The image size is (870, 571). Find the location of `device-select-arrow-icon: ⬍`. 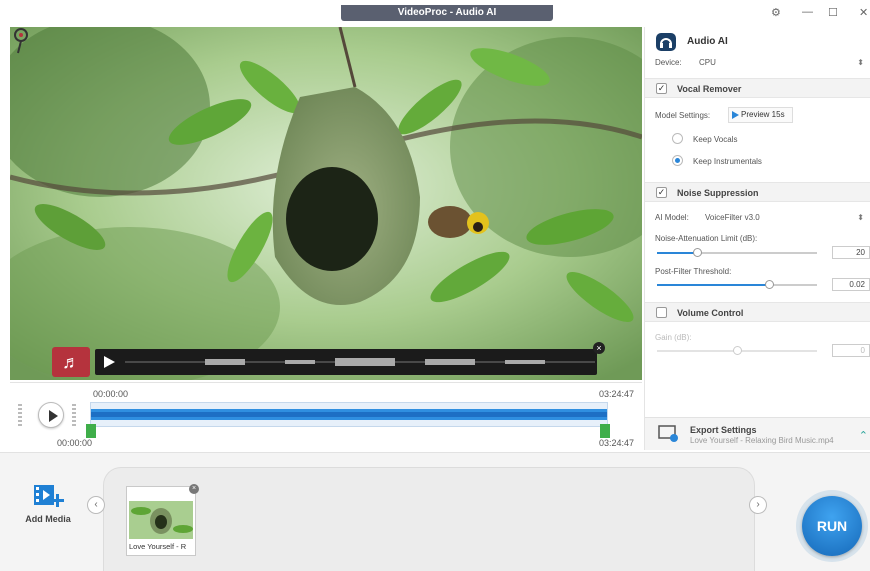

device-select-arrow-icon: ⬍ is located at coordinates (860, 62).